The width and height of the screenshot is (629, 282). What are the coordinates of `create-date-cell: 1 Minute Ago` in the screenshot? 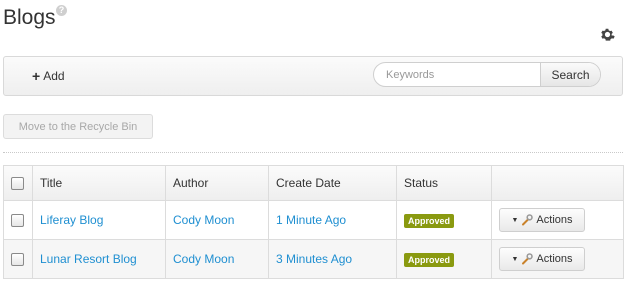 It's located at (332, 220).